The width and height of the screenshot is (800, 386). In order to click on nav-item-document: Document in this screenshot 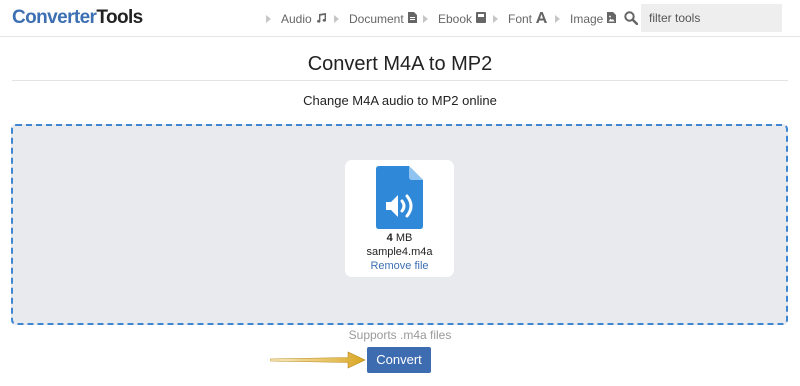, I will do `click(375, 18)`.